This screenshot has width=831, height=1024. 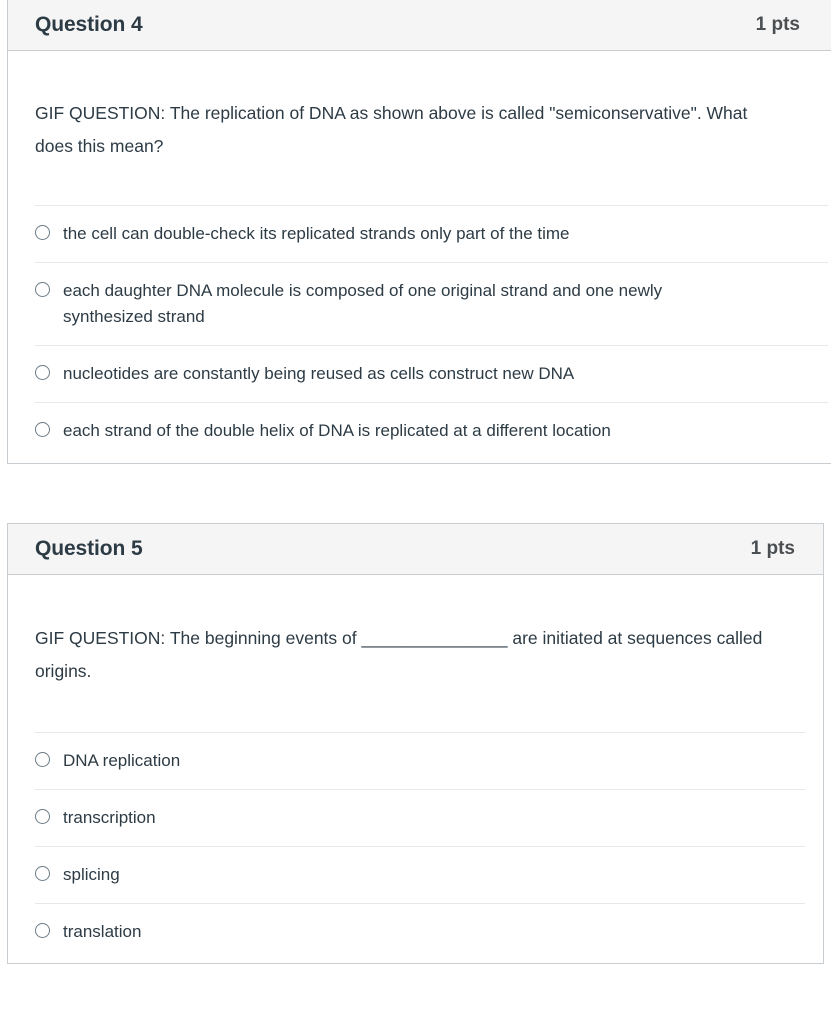 What do you see at coordinates (420, 760) in the screenshot?
I see `answer-option: DNA replication` at bounding box center [420, 760].